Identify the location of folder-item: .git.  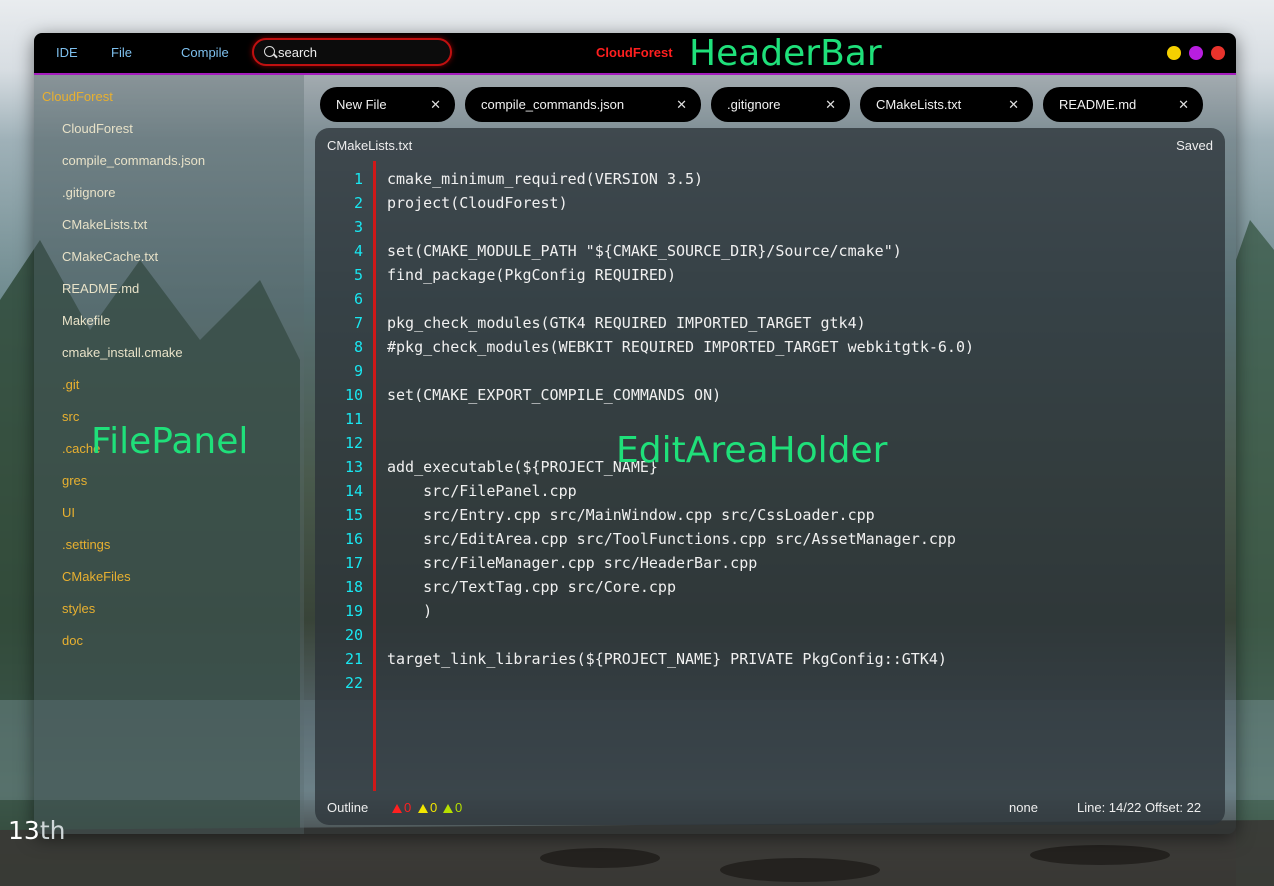
(70, 385).